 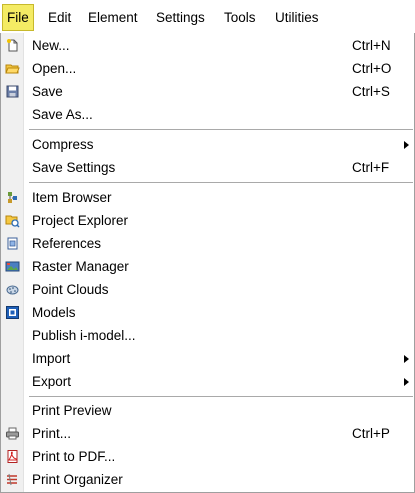 What do you see at coordinates (207, 68) in the screenshot?
I see `menu-item-open: Open... Ctrl+O` at bounding box center [207, 68].